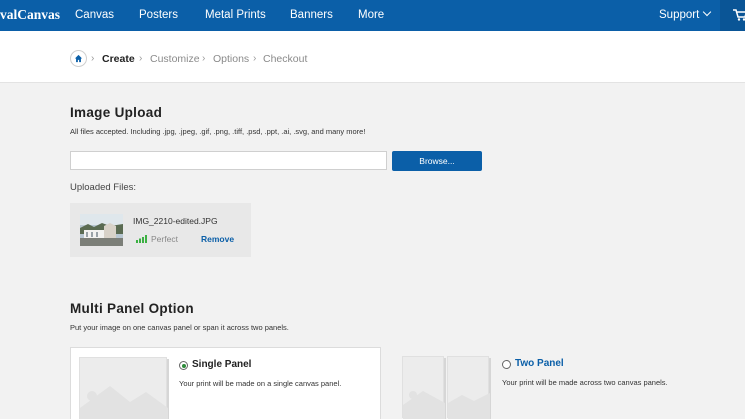 Image resolution: width=745 pixels, height=419 pixels. I want to click on multi-panel-title: Multi Panel Option, so click(132, 308).